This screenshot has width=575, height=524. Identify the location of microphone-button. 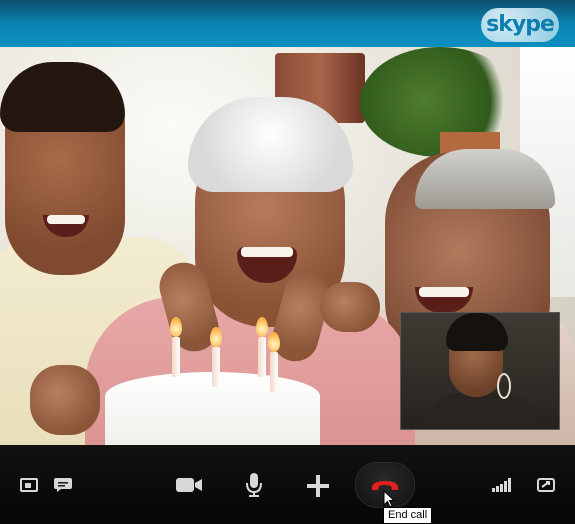
(254, 485).